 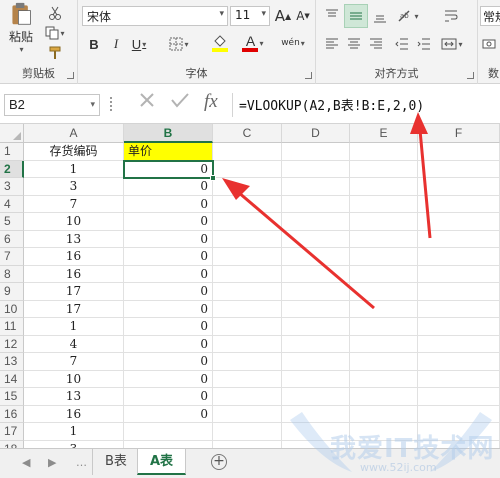 I want to click on cell-d13, so click(x=316, y=362).